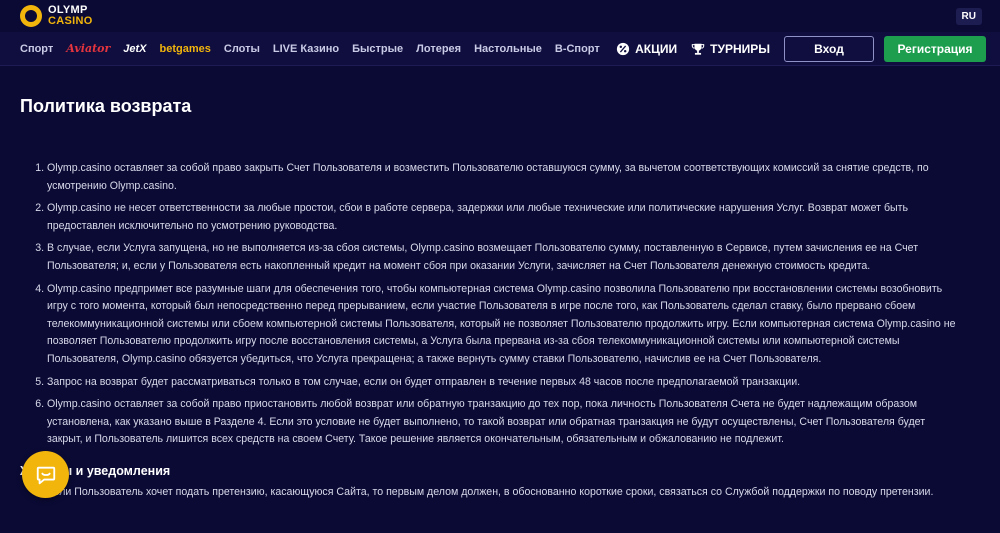  What do you see at coordinates (242, 49) in the screenshot?
I see `nav-item-slots: Слоты` at bounding box center [242, 49].